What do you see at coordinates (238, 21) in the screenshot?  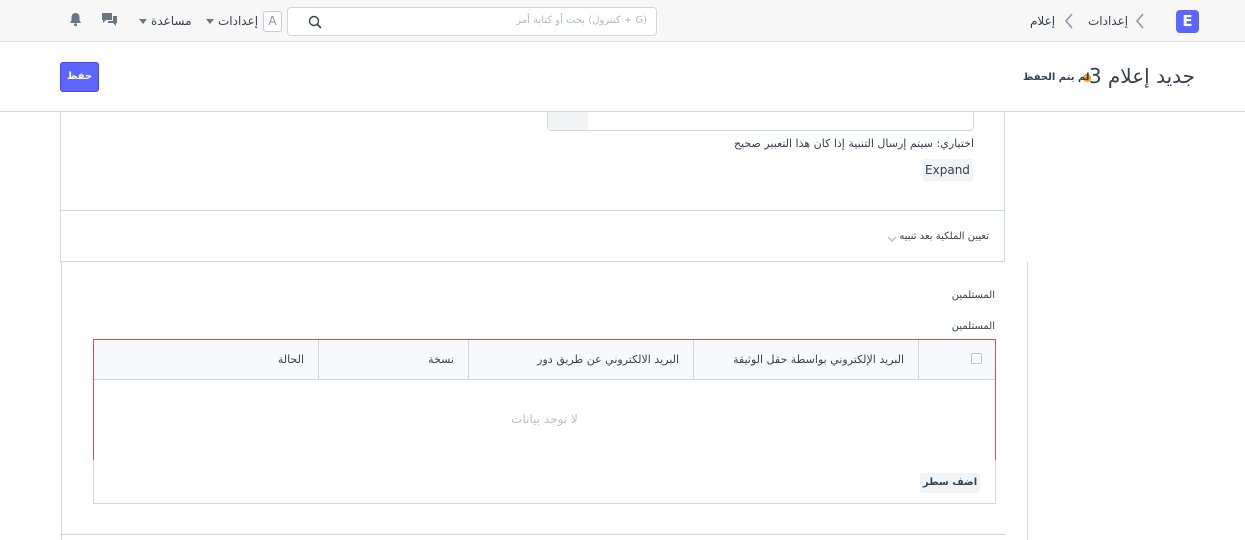 I see `settings-dropdown: إعدادات` at bounding box center [238, 21].